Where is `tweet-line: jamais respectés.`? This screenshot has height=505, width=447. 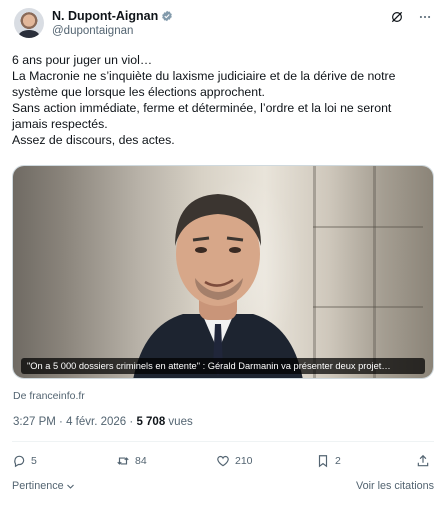 tweet-line: jamais respectés. is located at coordinates (60, 124).